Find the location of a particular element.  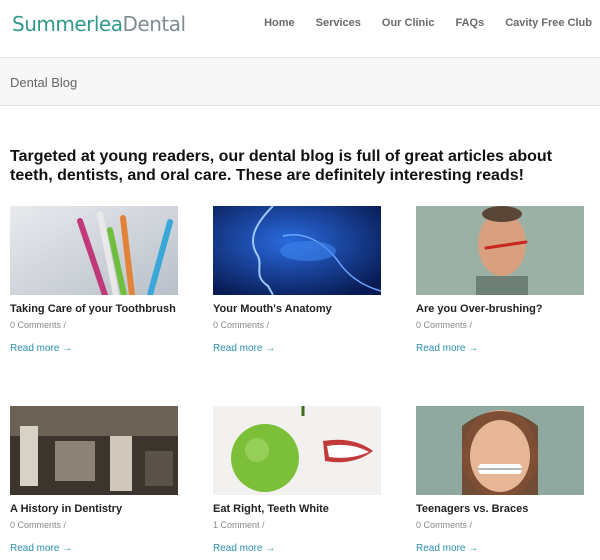

nav-faqs: FAQs is located at coordinates (469, 23).